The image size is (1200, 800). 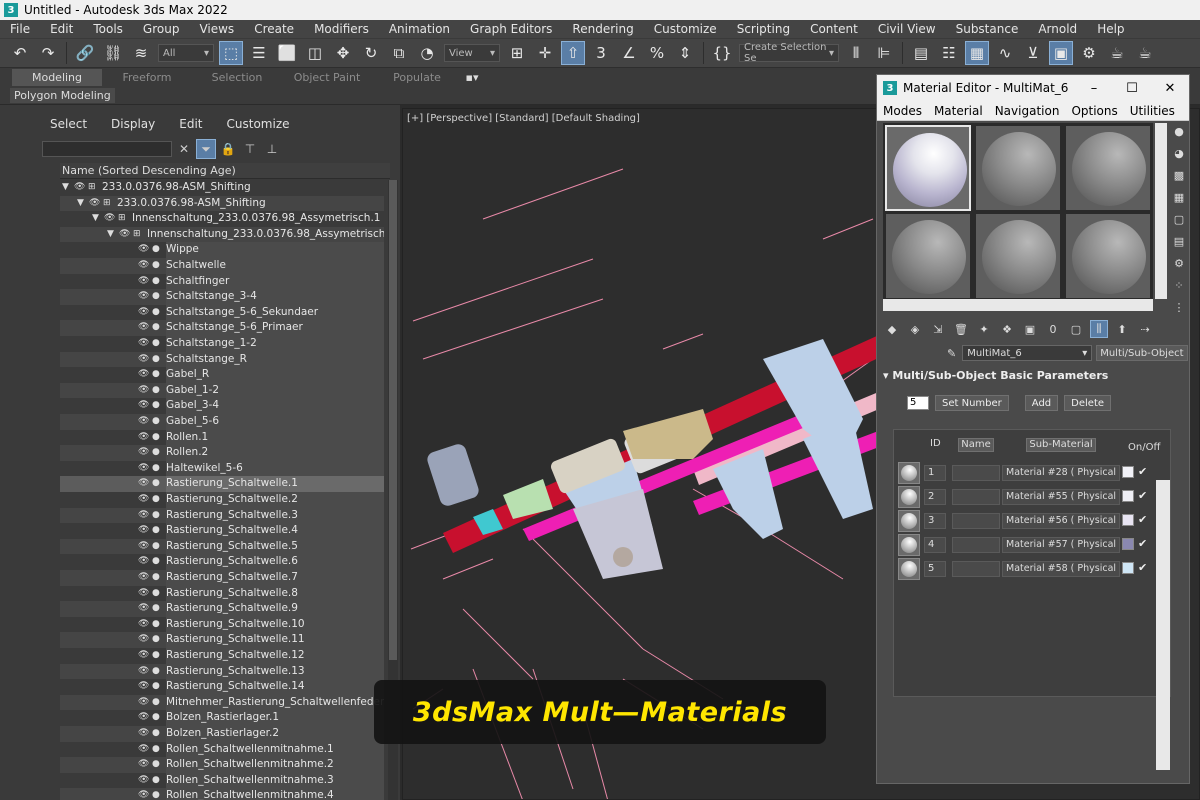 What do you see at coordinates (834, 29) in the screenshot?
I see `menu-item-content: Content` at bounding box center [834, 29].